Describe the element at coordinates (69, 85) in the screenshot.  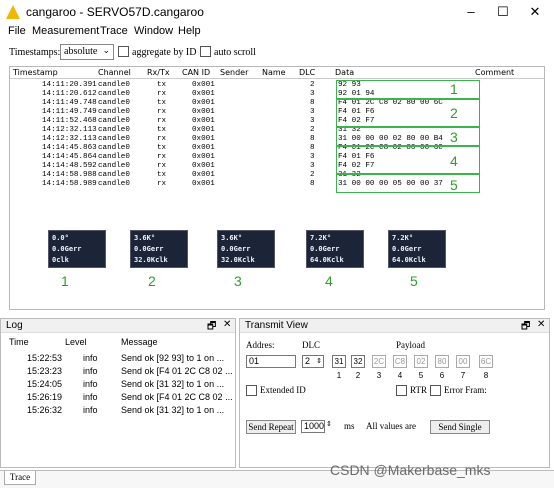
I see `trace-timestamp: 14:11:20.391` at that location.